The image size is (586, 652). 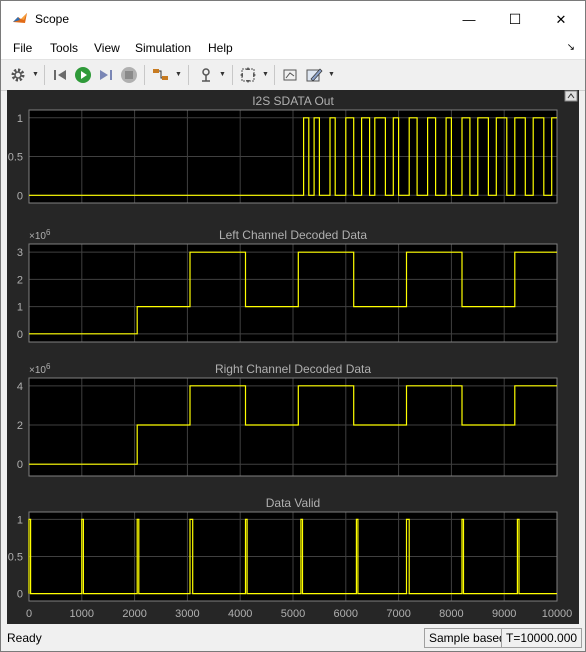 What do you see at coordinates (398, 614) in the screenshot?
I see `x-tick-label: 7000` at bounding box center [398, 614].